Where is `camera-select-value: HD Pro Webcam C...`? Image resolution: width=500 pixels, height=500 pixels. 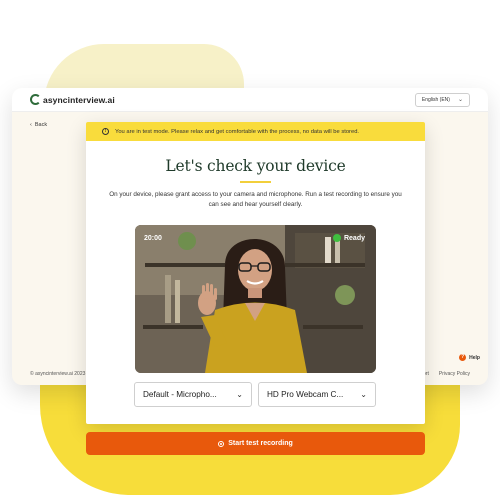 camera-select-value: HD Pro Webcam C... is located at coordinates (305, 394).